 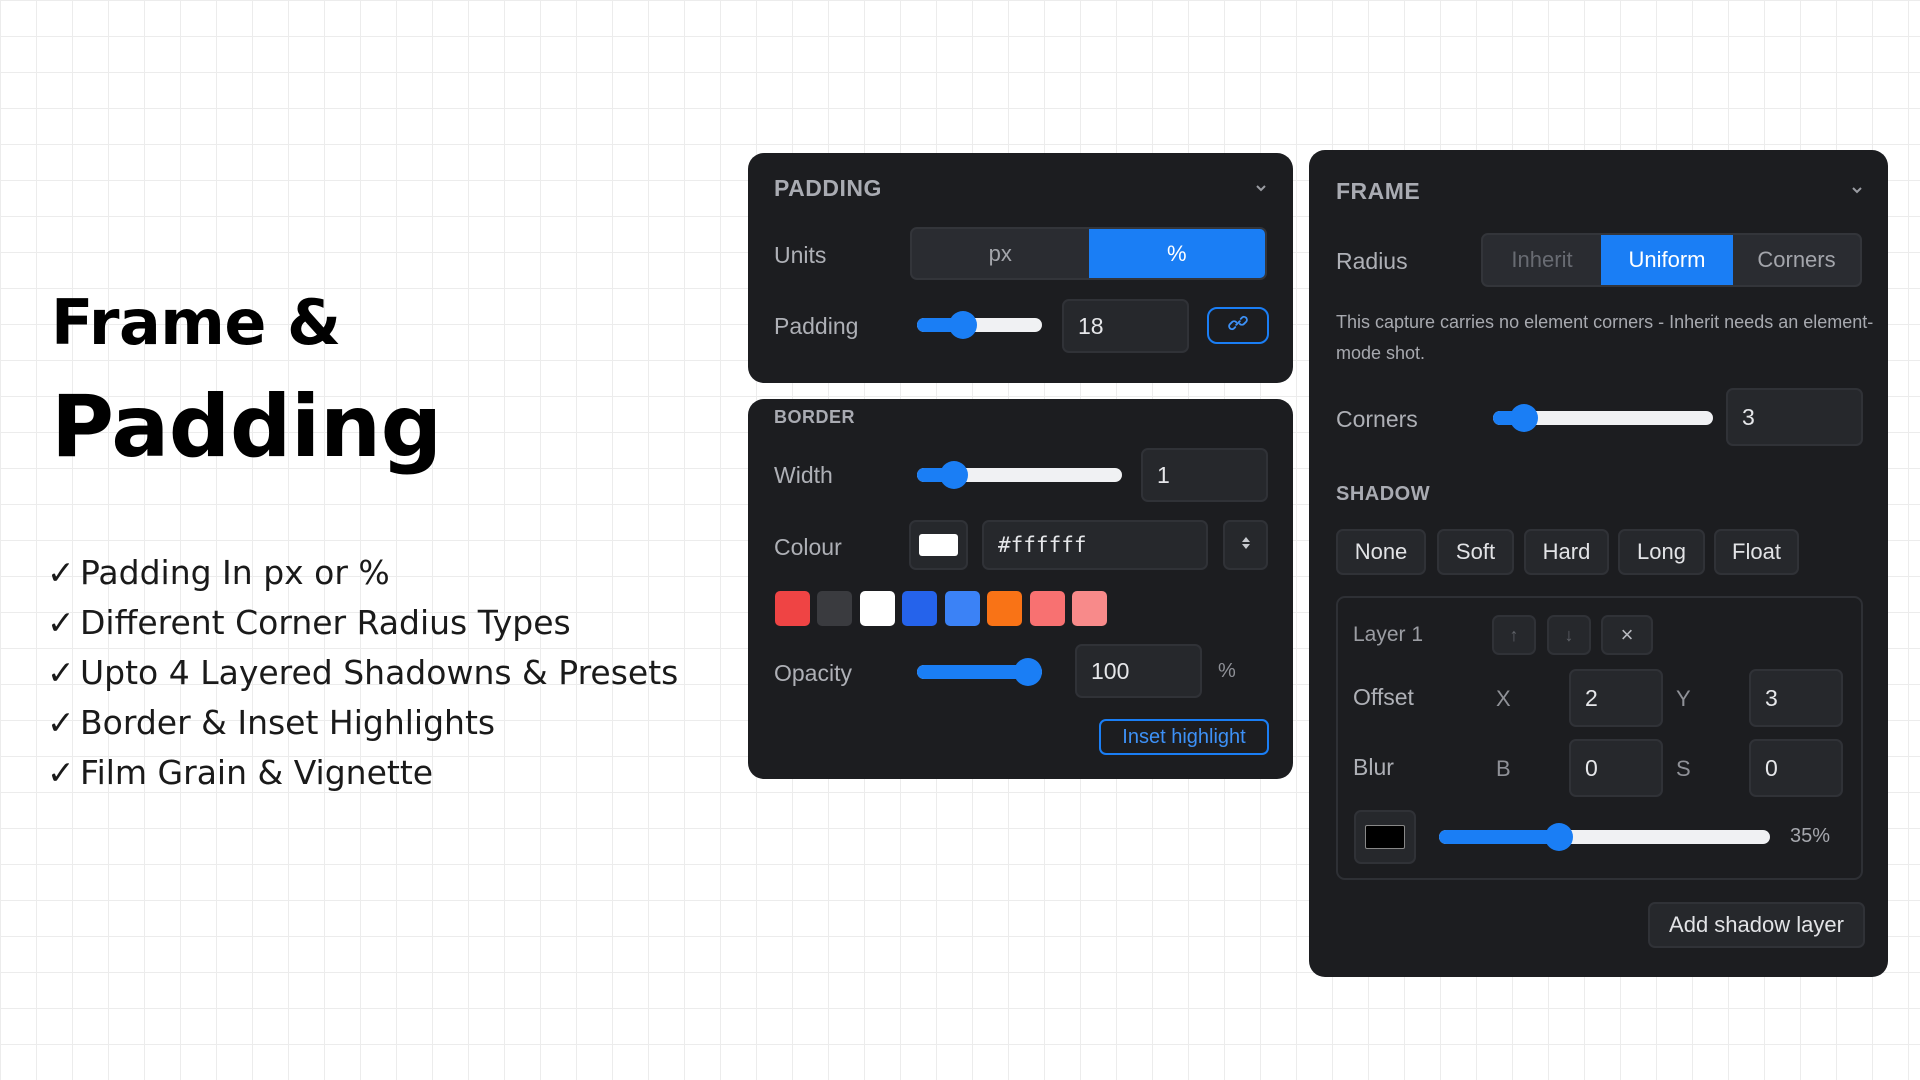 I want to click on shadow-opacity-slider, so click(x=1604, y=837).